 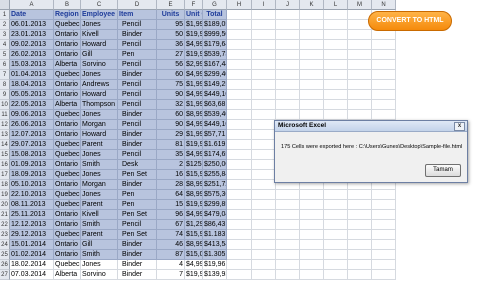 I want to click on cell: 28, so click(x=171, y=185).